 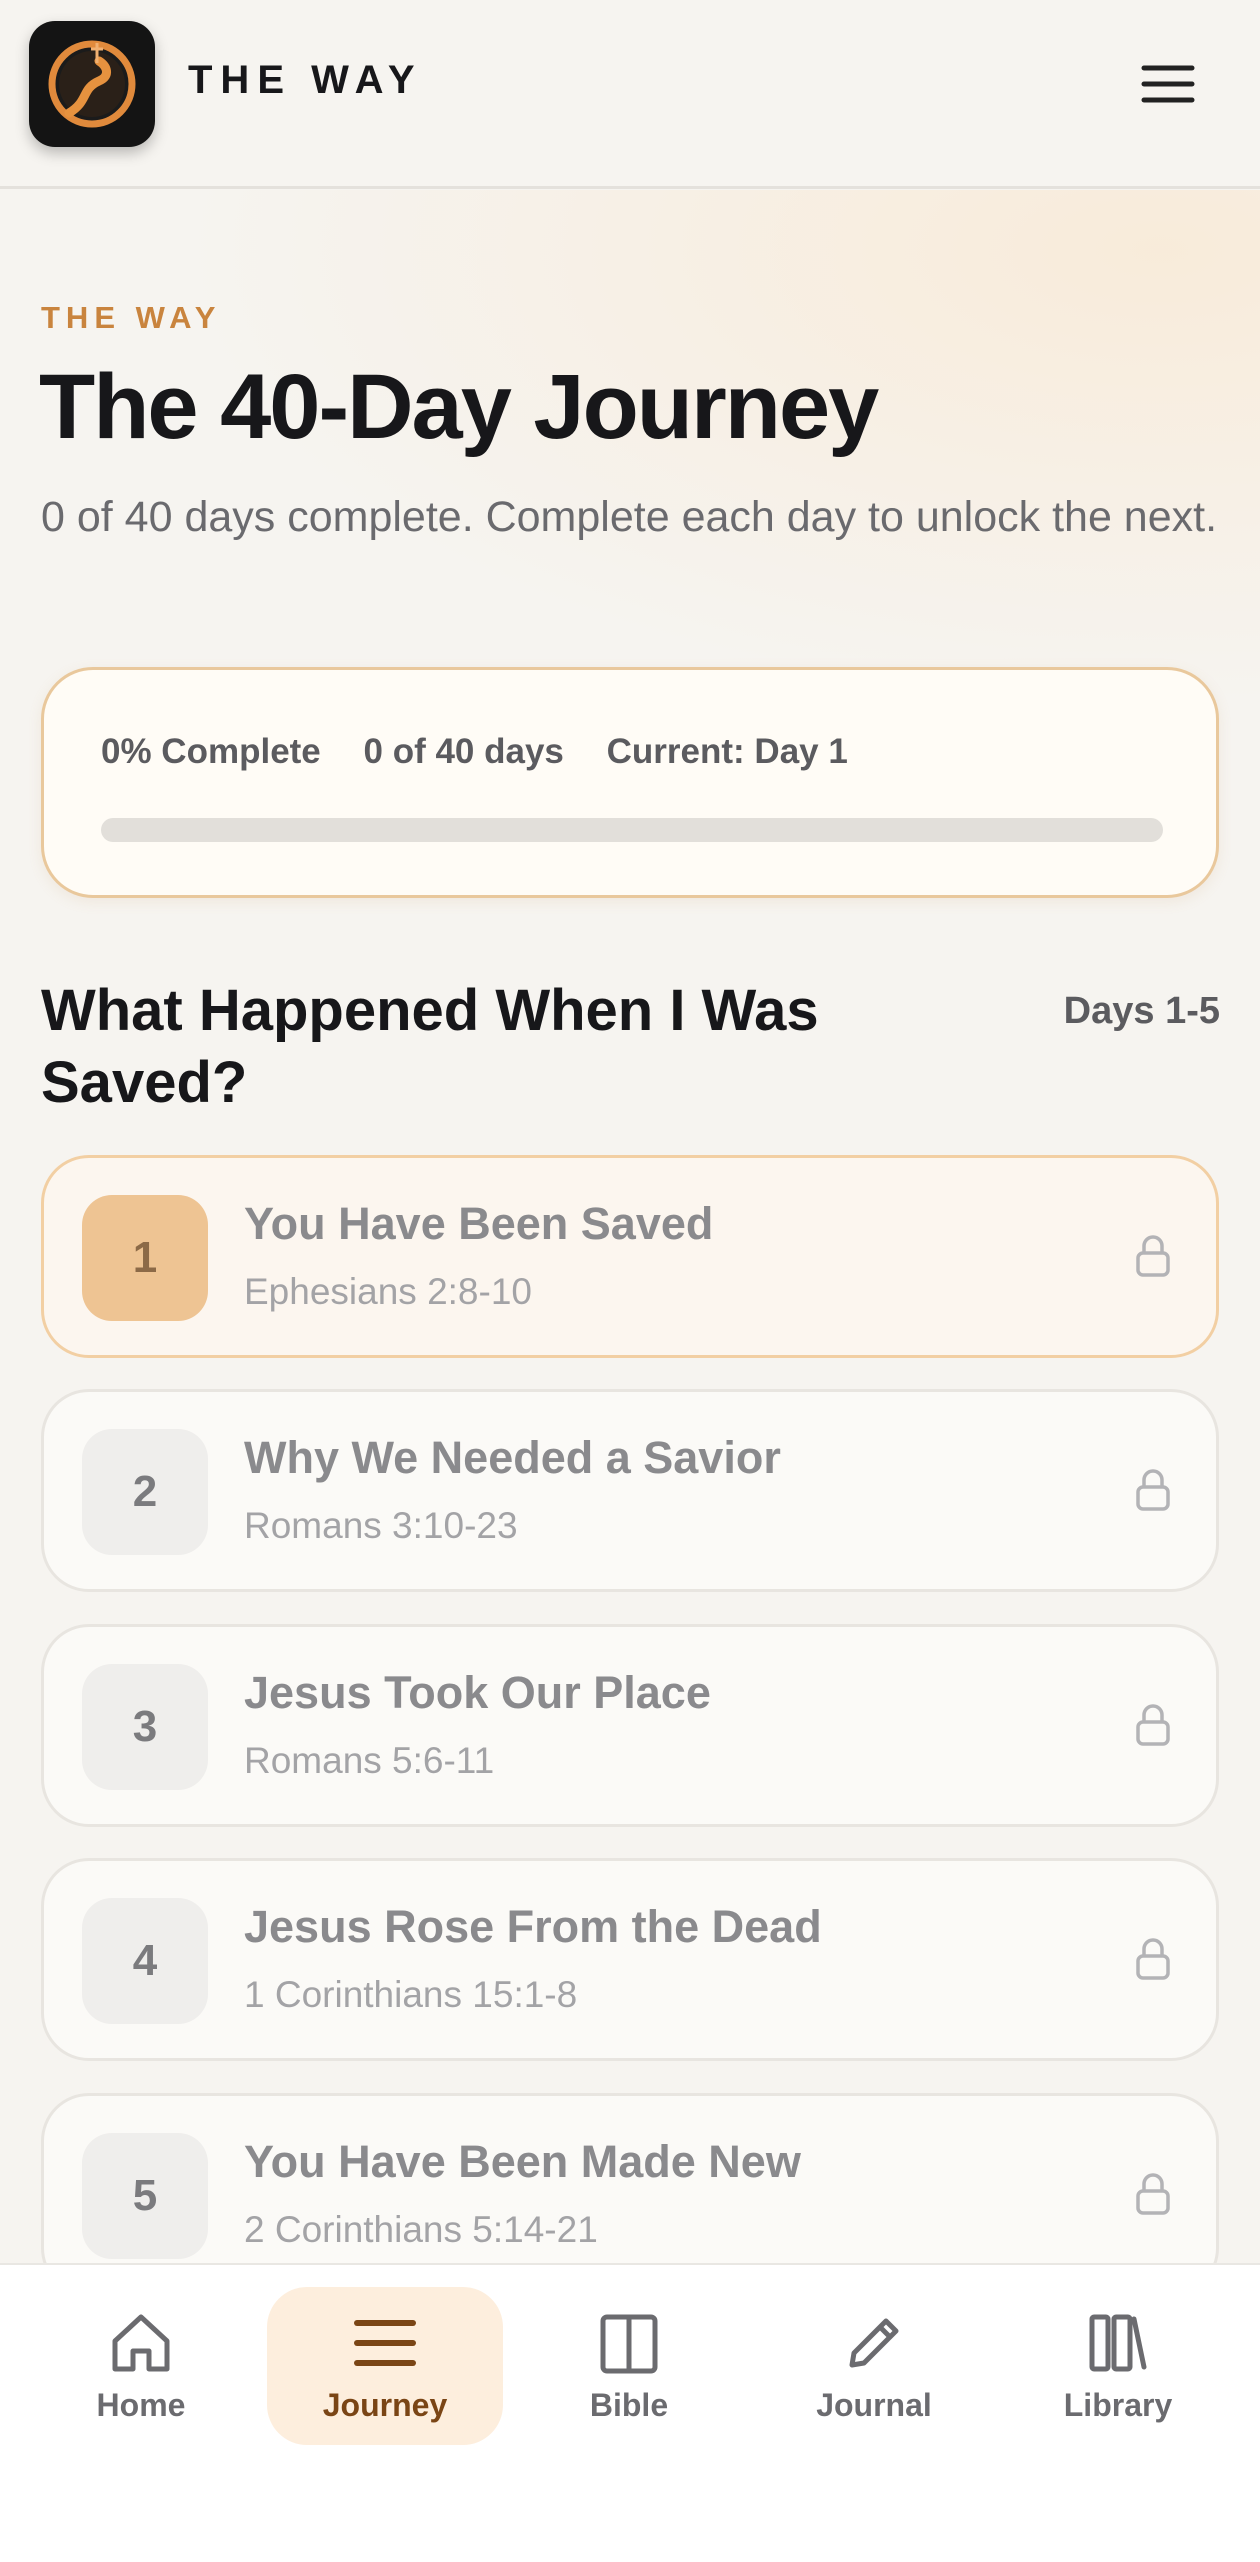 I want to click on day-title: You Have Been Saved, so click(x=479, y=1223).